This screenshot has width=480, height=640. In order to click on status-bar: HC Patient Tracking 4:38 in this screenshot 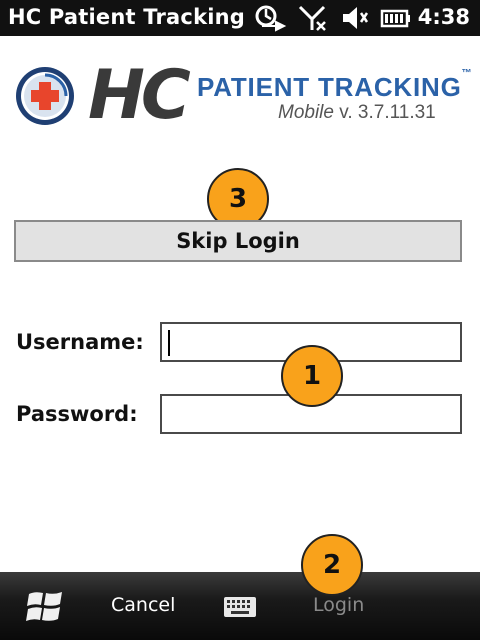, I will do `click(240, 18)`.